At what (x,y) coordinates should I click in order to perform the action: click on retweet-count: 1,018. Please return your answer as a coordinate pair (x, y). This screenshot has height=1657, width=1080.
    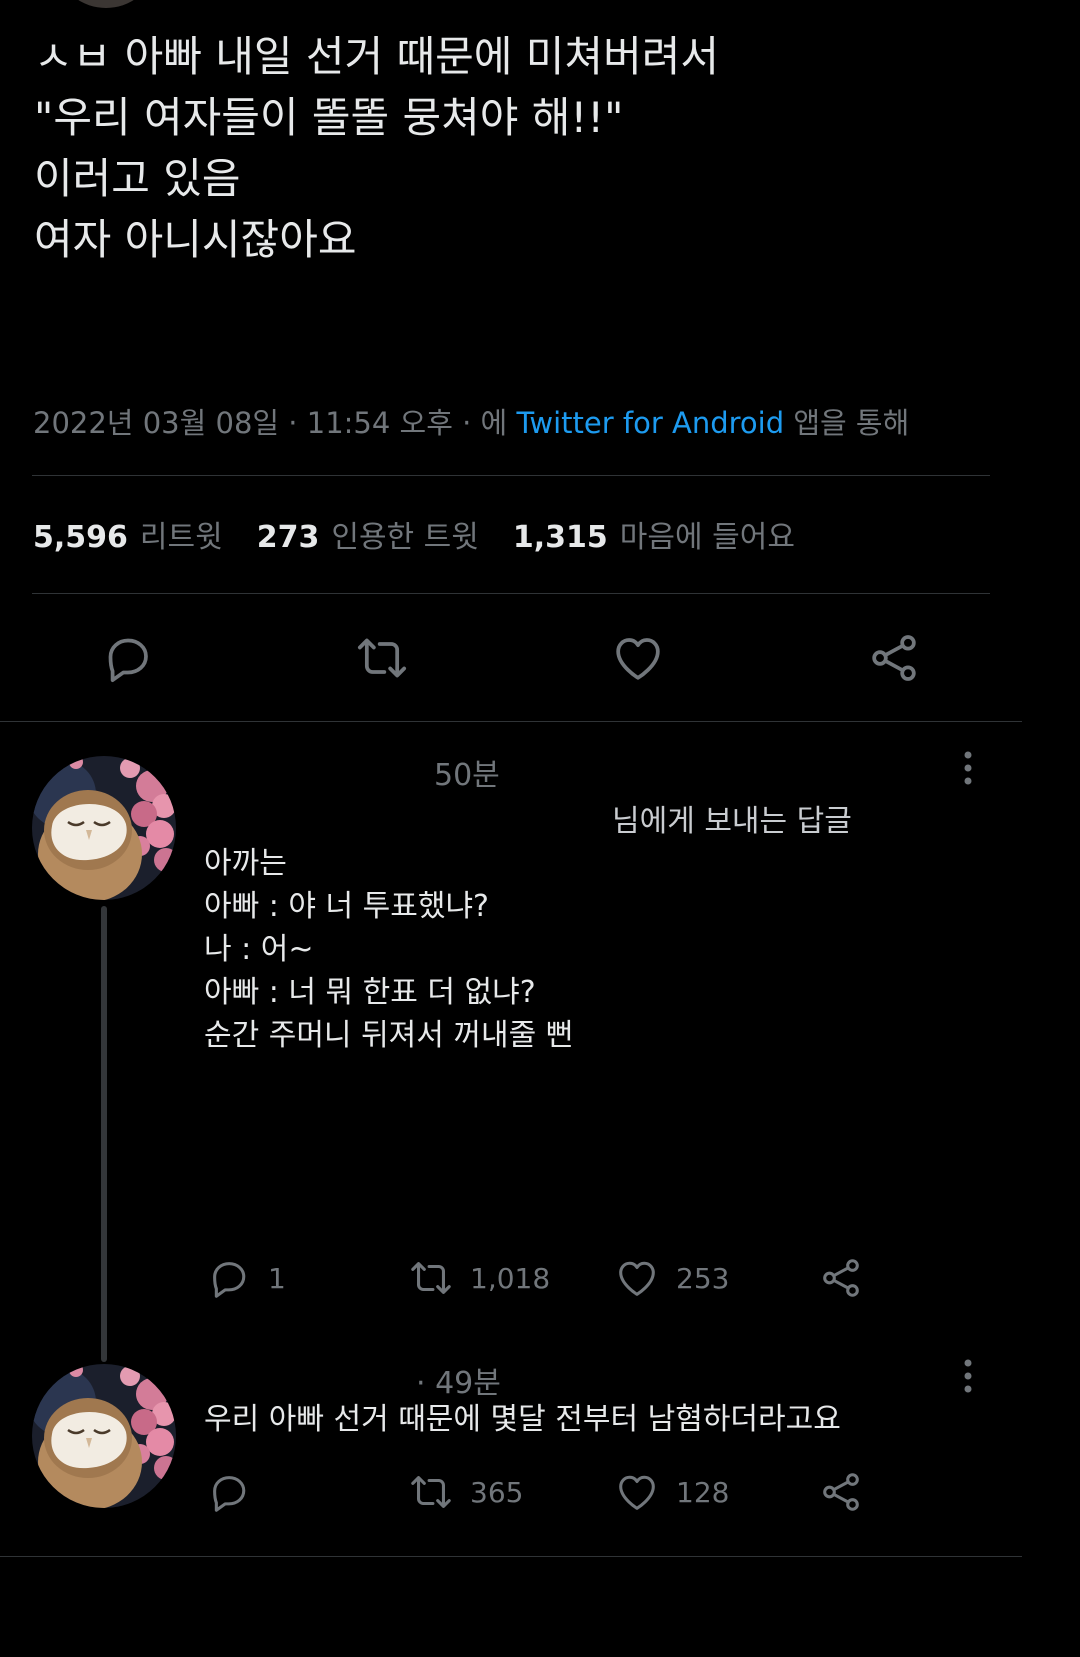
    Looking at the image, I should click on (510, 1278).